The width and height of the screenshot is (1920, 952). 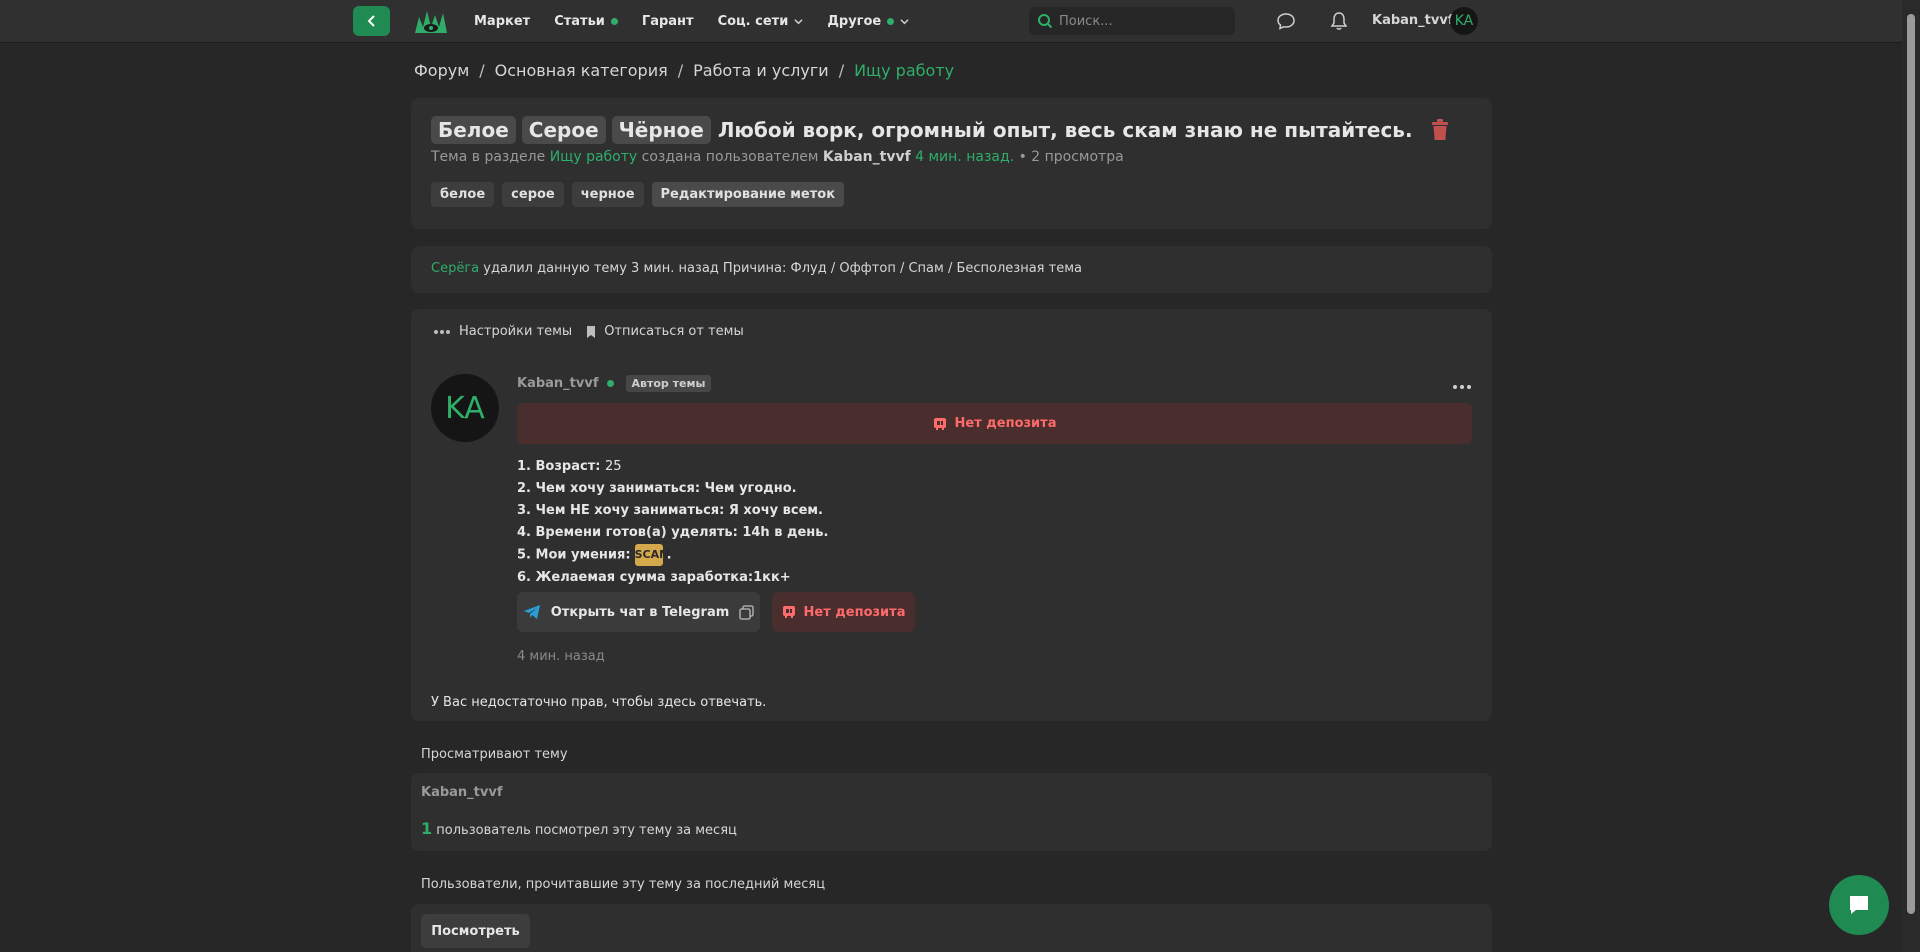 What do you see at coordinates (473, 130) in the screenshot?
I see `prefix-white: Белое` at bounding box center [473, 130].